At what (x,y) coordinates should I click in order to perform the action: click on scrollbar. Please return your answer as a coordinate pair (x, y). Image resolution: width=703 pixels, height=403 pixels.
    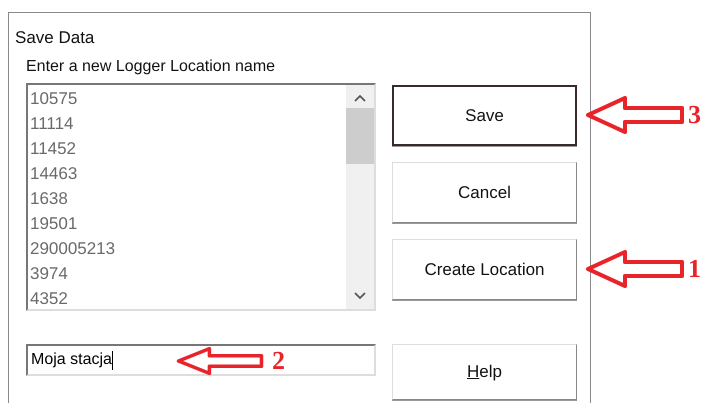
    Looking at the image, I should click on (360, 197).